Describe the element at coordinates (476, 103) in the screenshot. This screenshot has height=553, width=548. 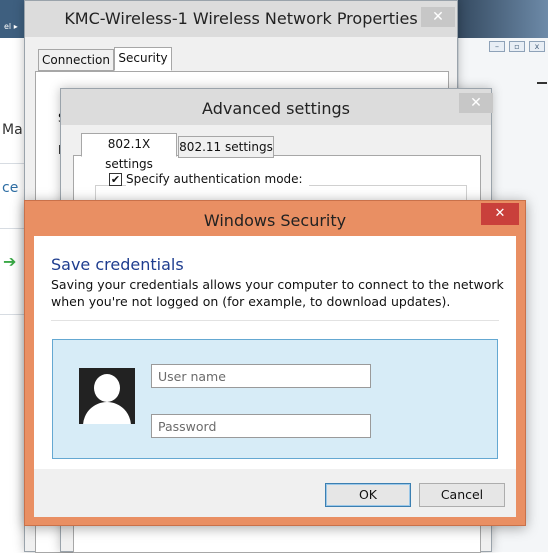
I see `advanced-settings-close-button: ✕` at that location.